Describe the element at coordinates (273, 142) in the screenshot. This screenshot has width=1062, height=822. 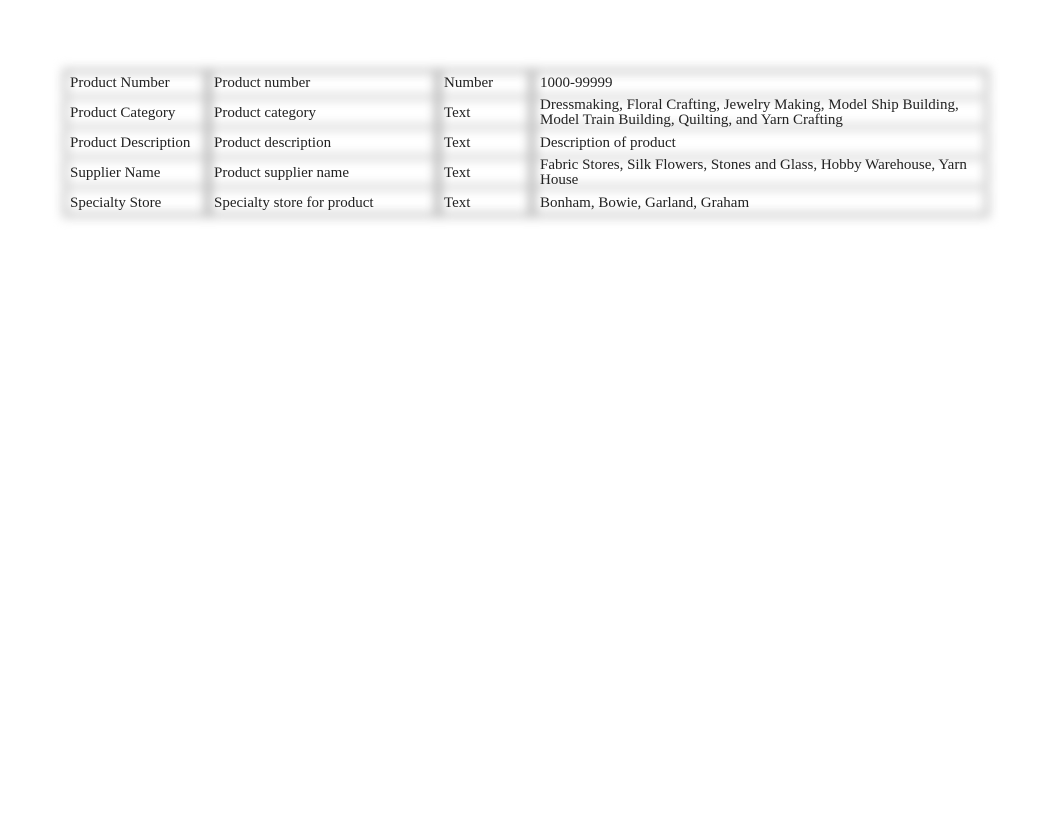
I see `field-description-cell: Product description` at that location.